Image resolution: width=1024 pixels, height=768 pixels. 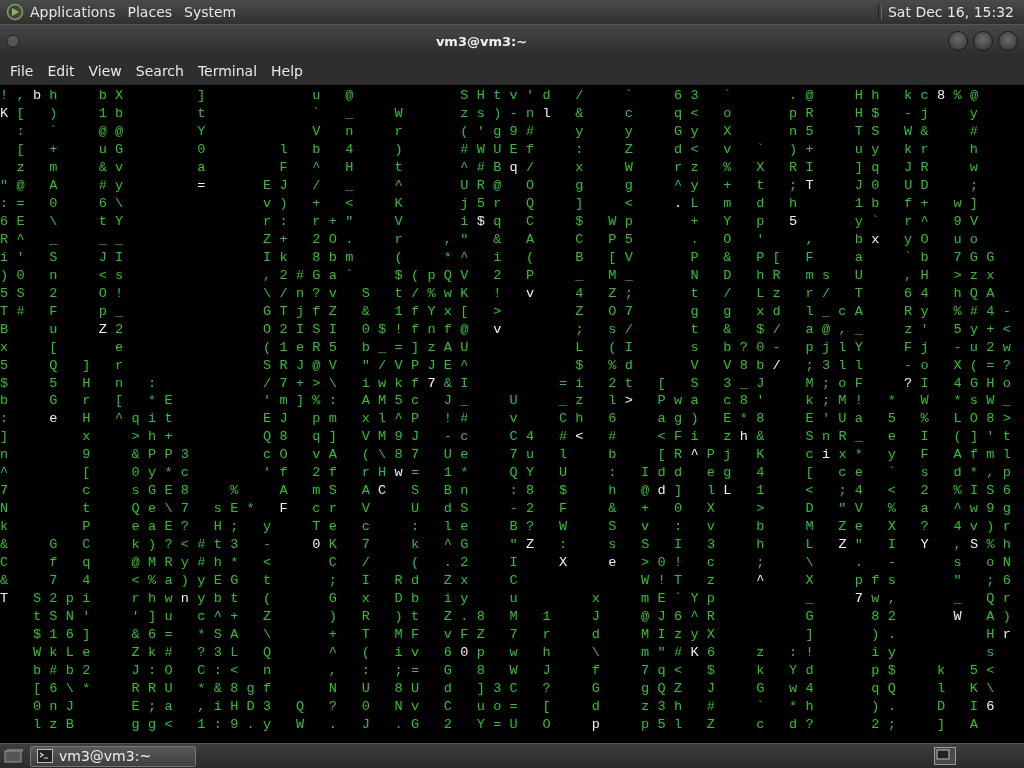 What do you see at coordinates (953, 12) in the screenshot?
I see `clock: Sat Dec 16, 15:32` at bounding box center [953, 12].